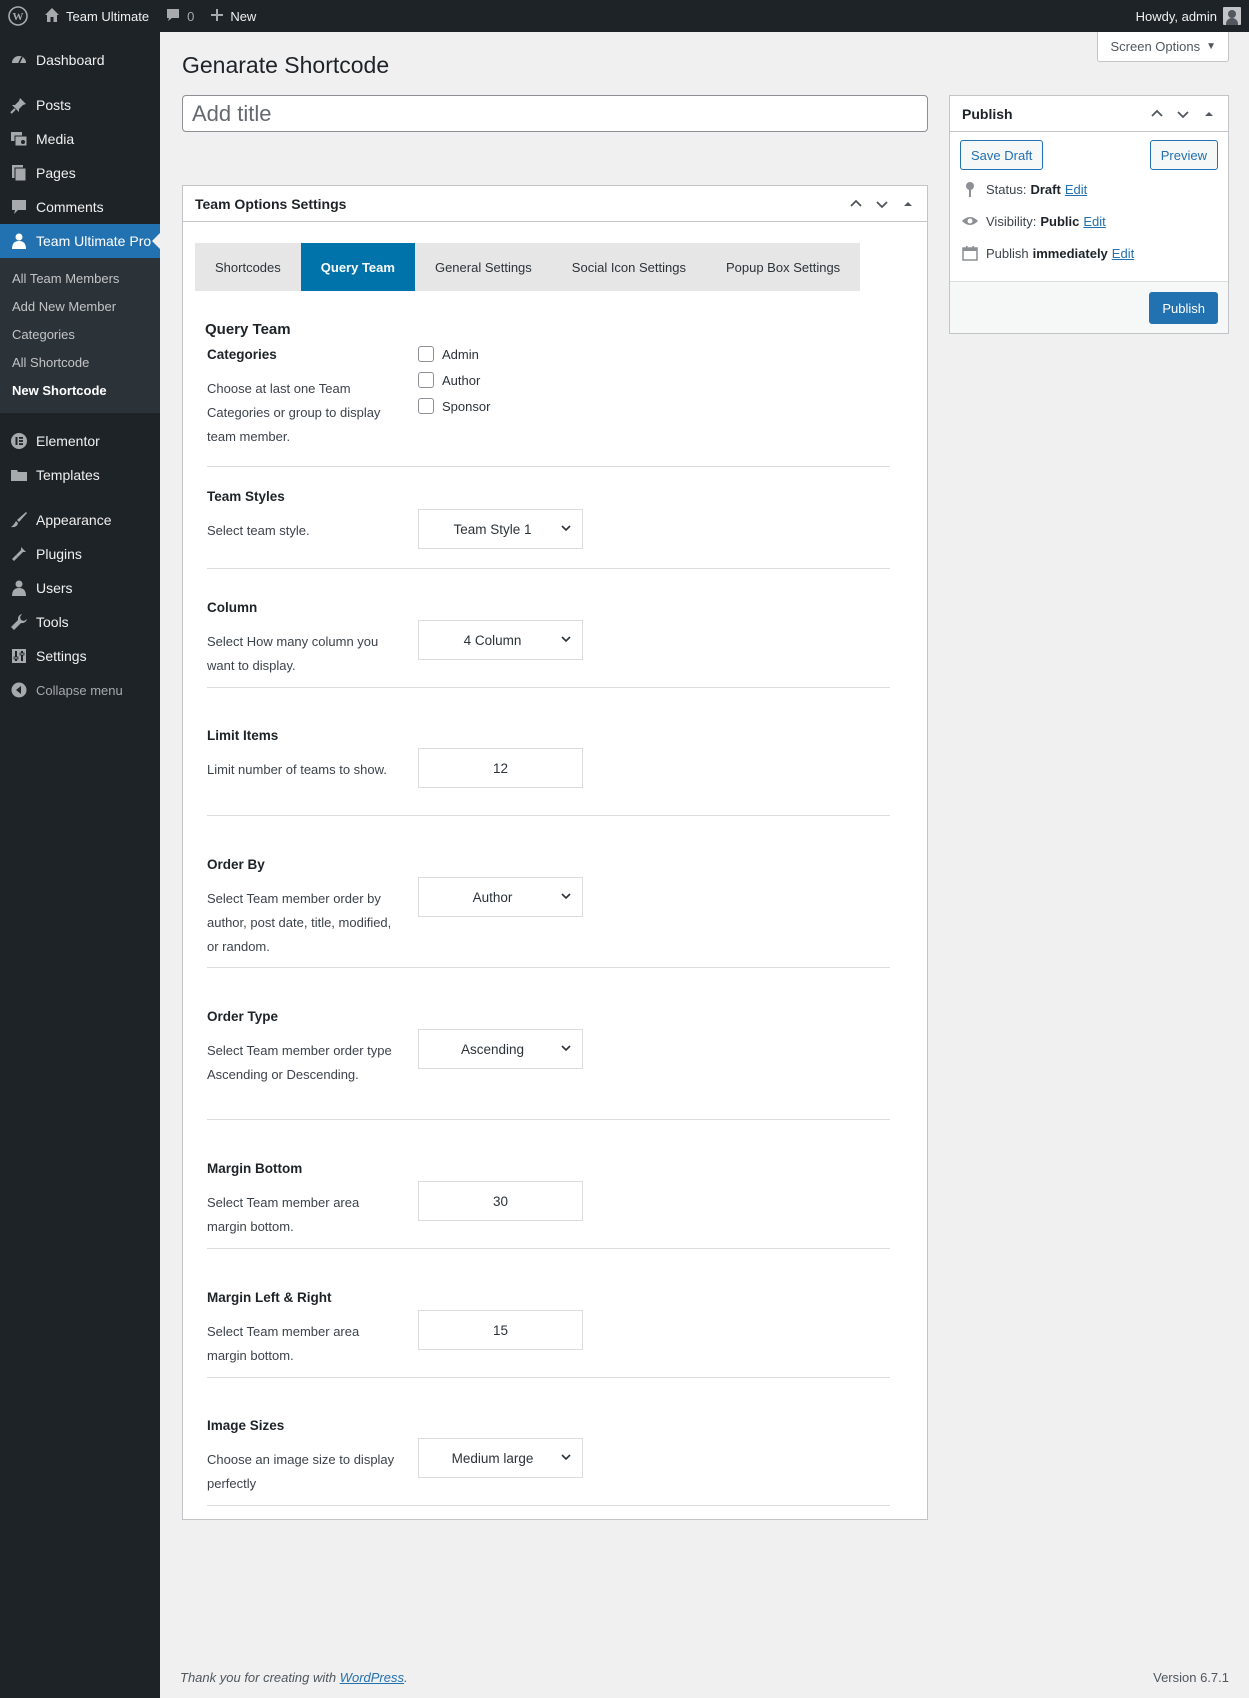  What do you see at coordinates (246, 1425) in the screenshot?
I see `field-label: Image Sizes` at bounding box center [246, 1425].